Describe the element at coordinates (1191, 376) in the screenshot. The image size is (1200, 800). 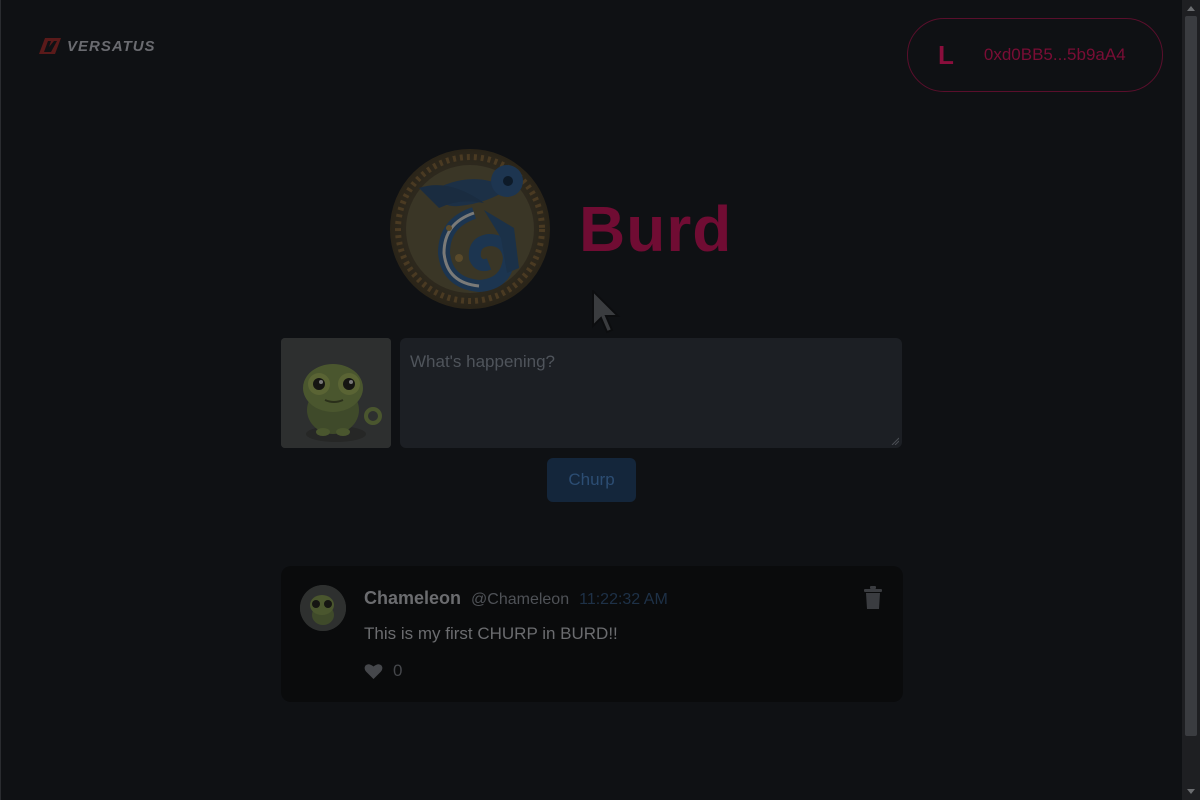
I see `scrollbar-thumb` at that location.